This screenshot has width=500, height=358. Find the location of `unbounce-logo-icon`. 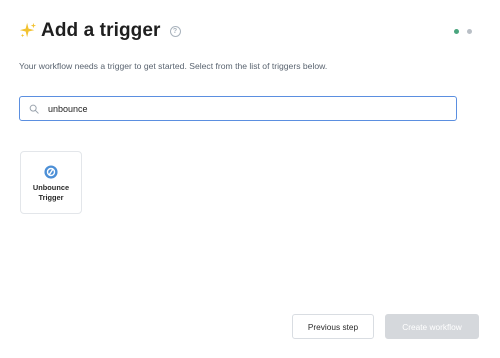

unbounce-logo-icon is located at coordinates (51, 172).